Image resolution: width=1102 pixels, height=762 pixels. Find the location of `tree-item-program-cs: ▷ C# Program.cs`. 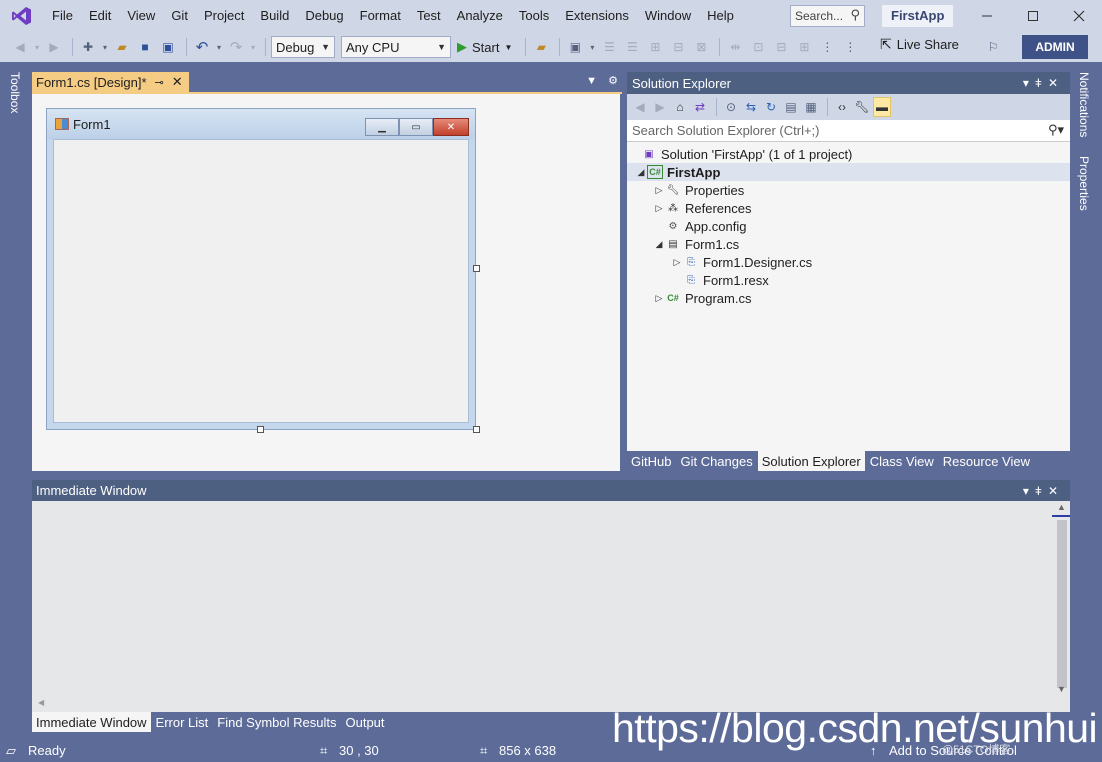

tree-item-program-cs: ▷ C# Program.cs is located at coordinates (848, 298).